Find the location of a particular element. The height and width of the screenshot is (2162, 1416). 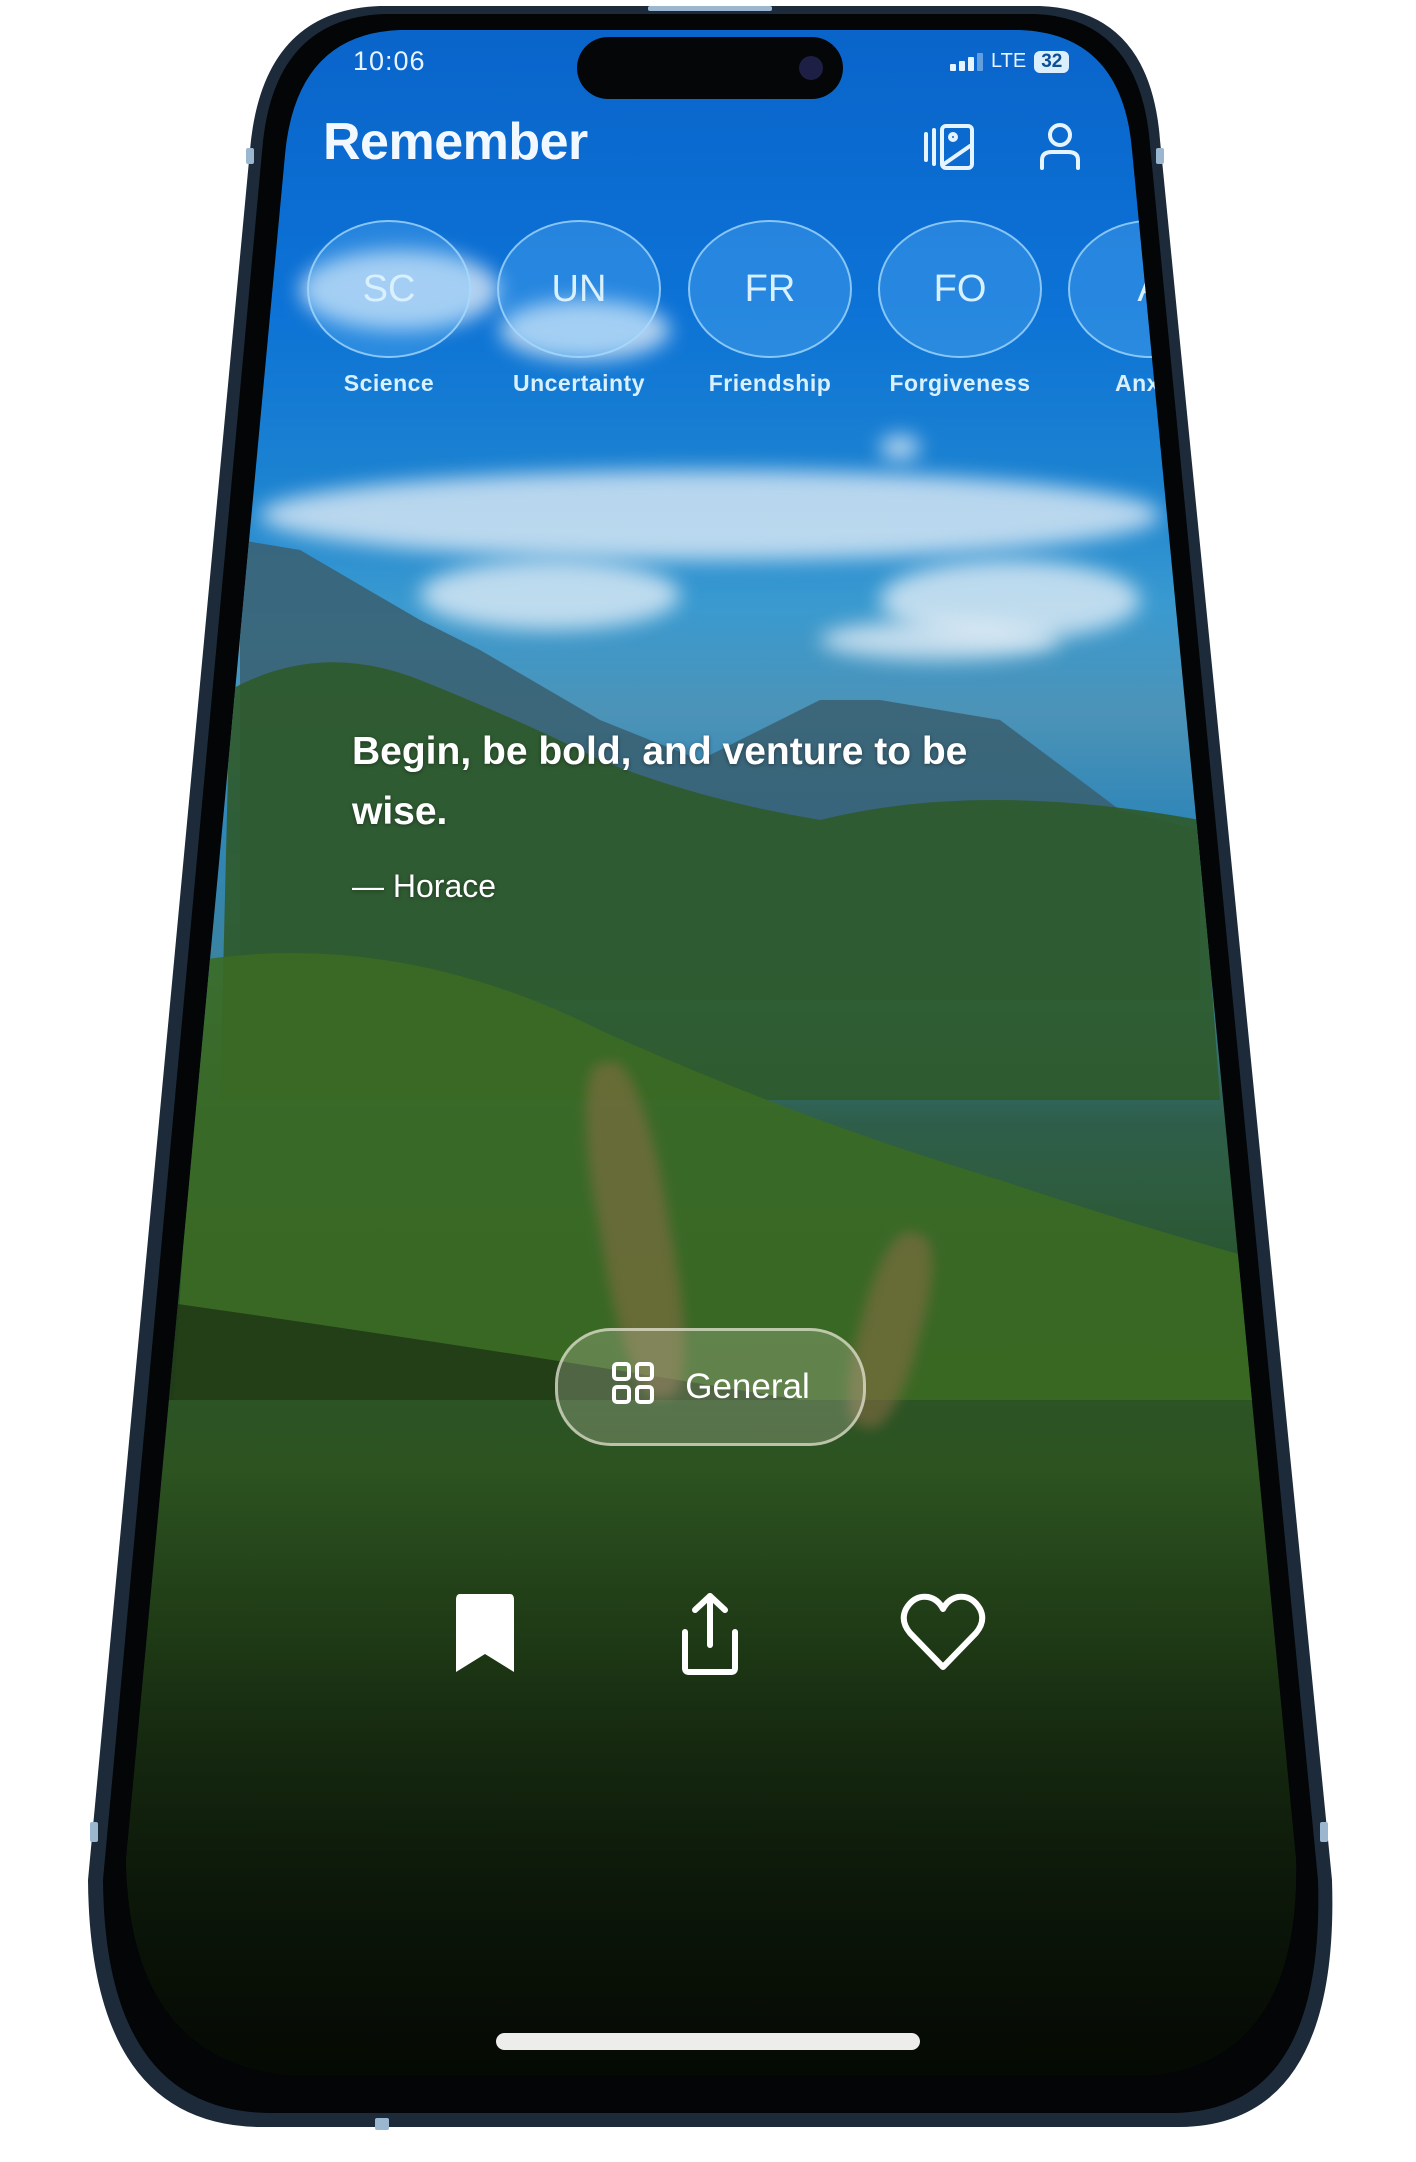

quote-text: Begin, be bold, and venture to be wise. is located at coordinates (660, 781).